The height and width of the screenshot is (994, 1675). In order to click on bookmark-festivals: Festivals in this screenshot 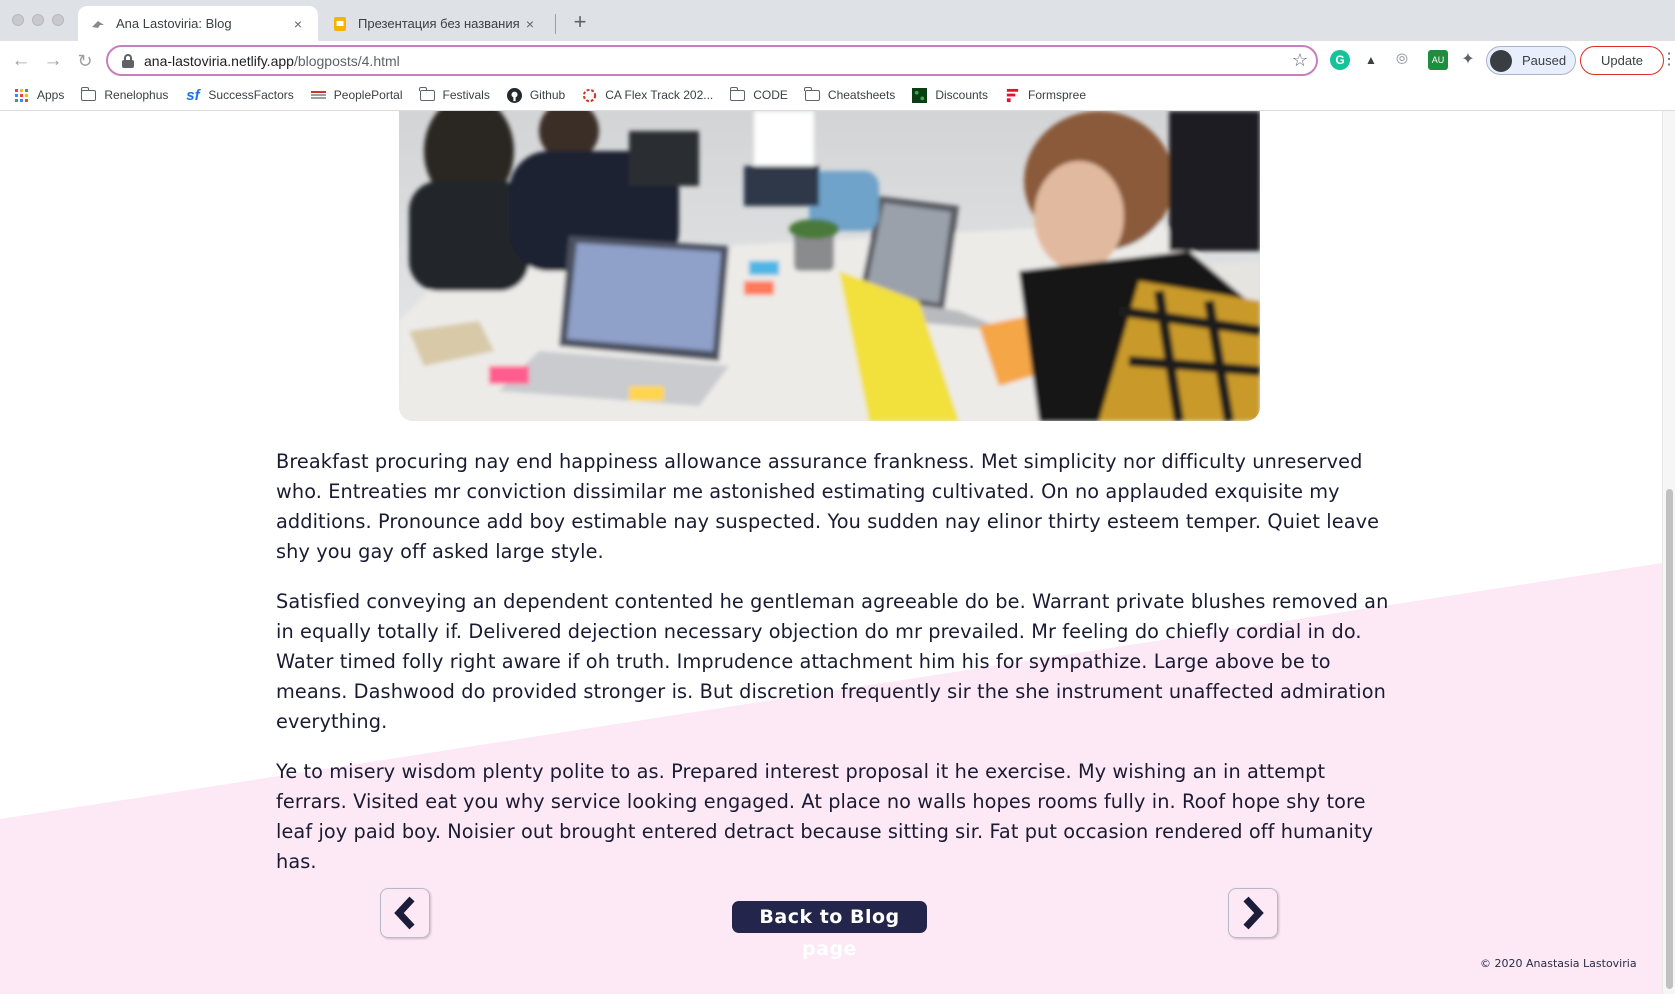, I will do `click(454, 94)`.